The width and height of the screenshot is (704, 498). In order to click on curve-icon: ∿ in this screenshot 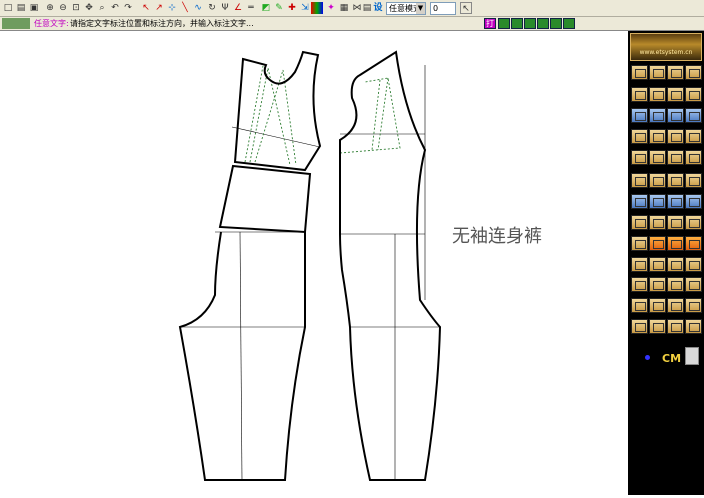, I will do `click(198, 8)`.